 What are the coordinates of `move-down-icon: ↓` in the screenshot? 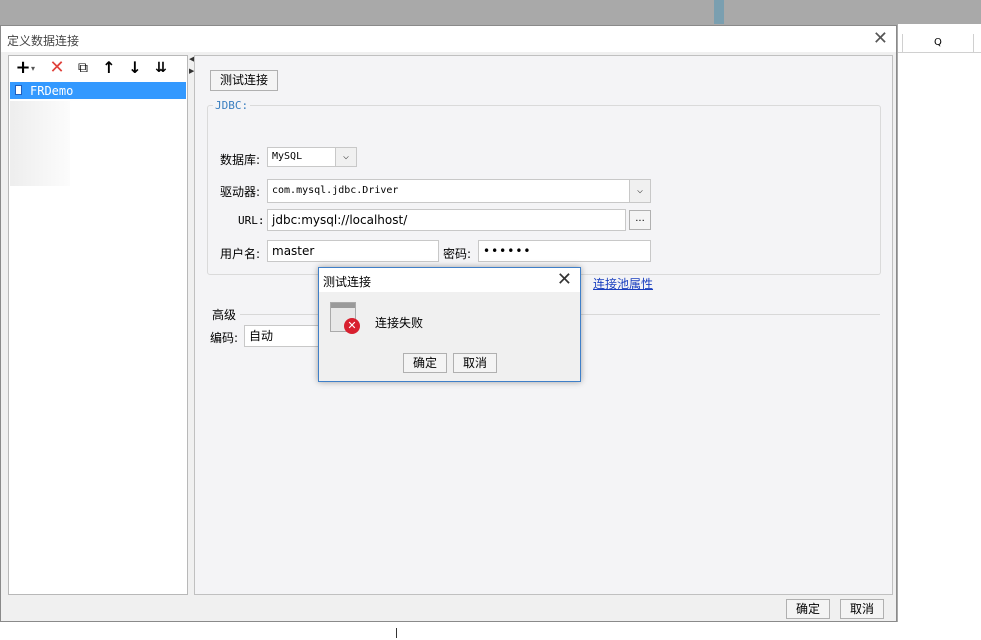 It's located at (135, 68).